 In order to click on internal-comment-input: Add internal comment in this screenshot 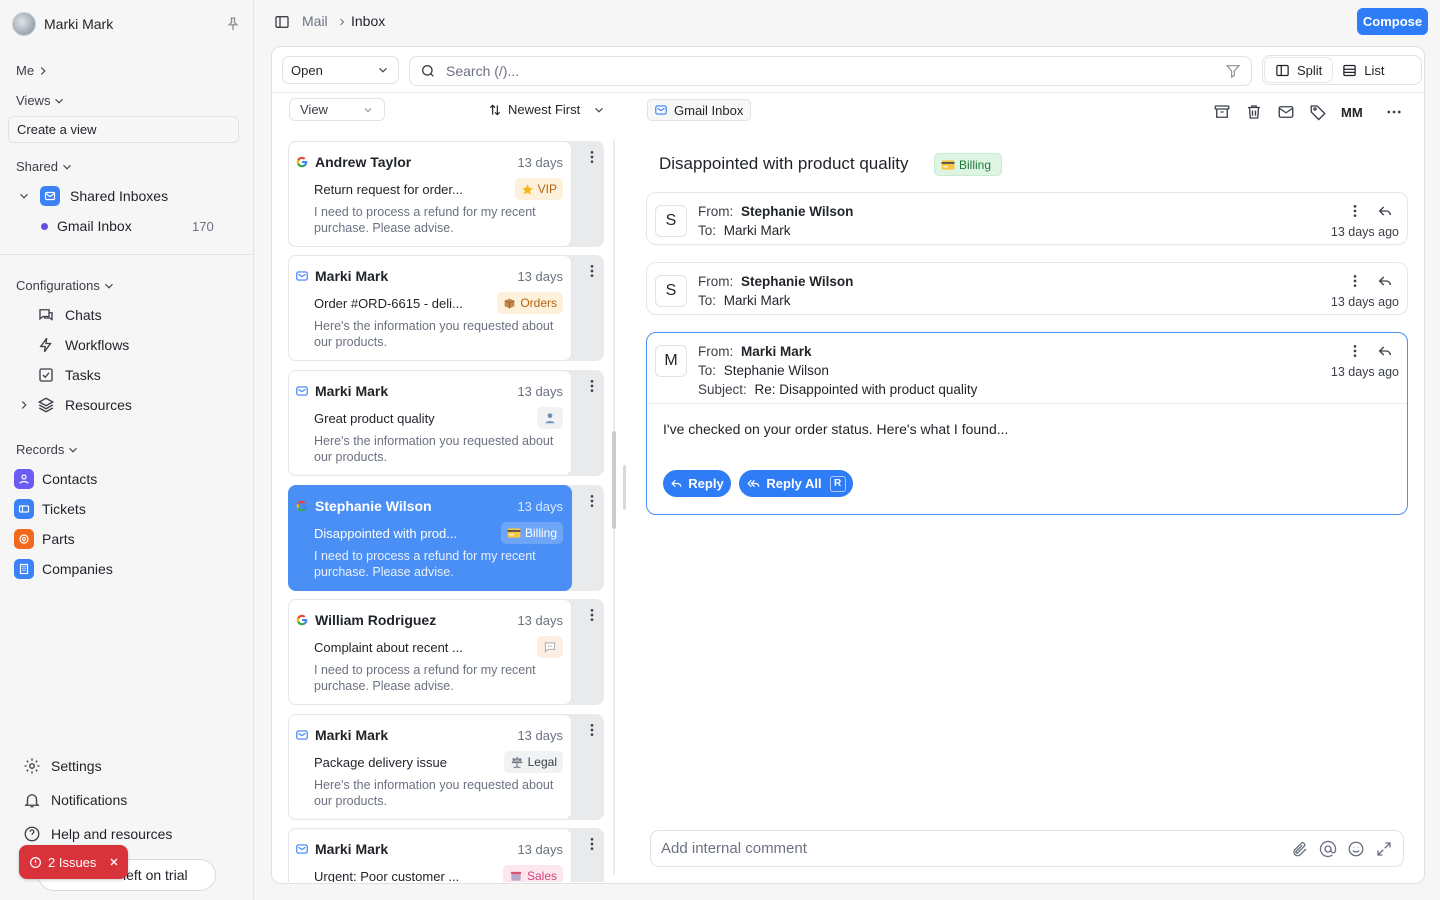, I will do `click(1027, 848)`.